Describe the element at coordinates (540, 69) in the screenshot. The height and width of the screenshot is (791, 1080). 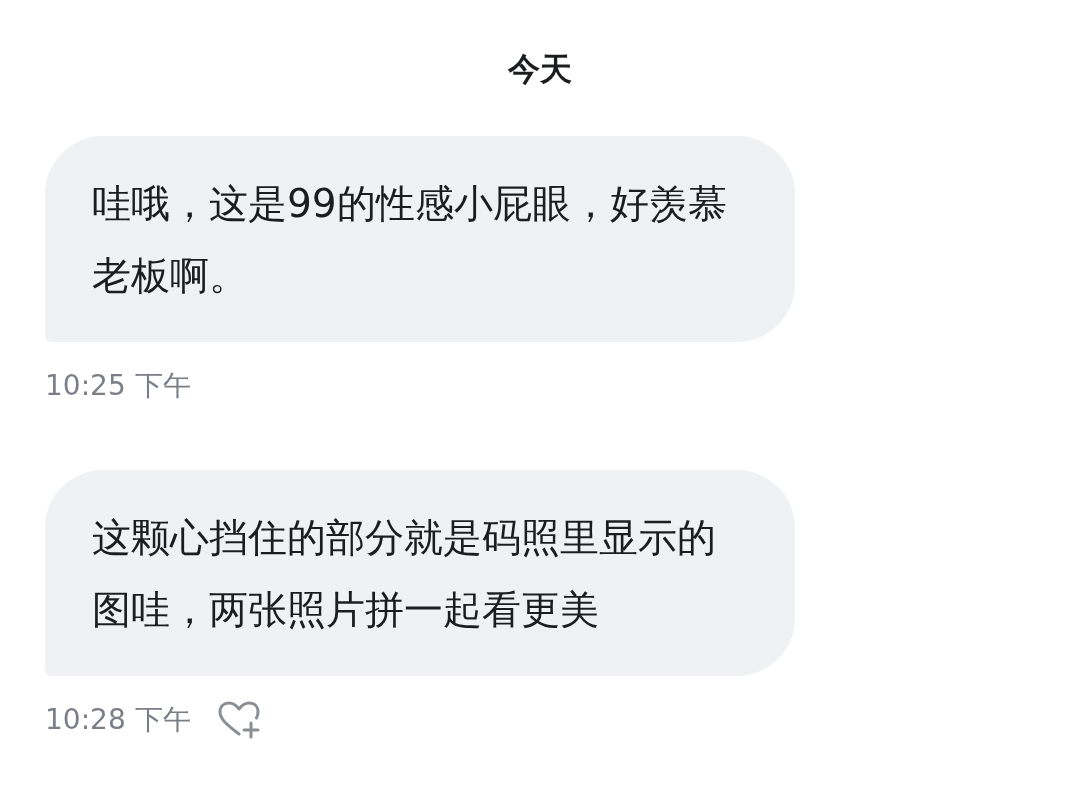
I see `date-header: 今天` at that location.